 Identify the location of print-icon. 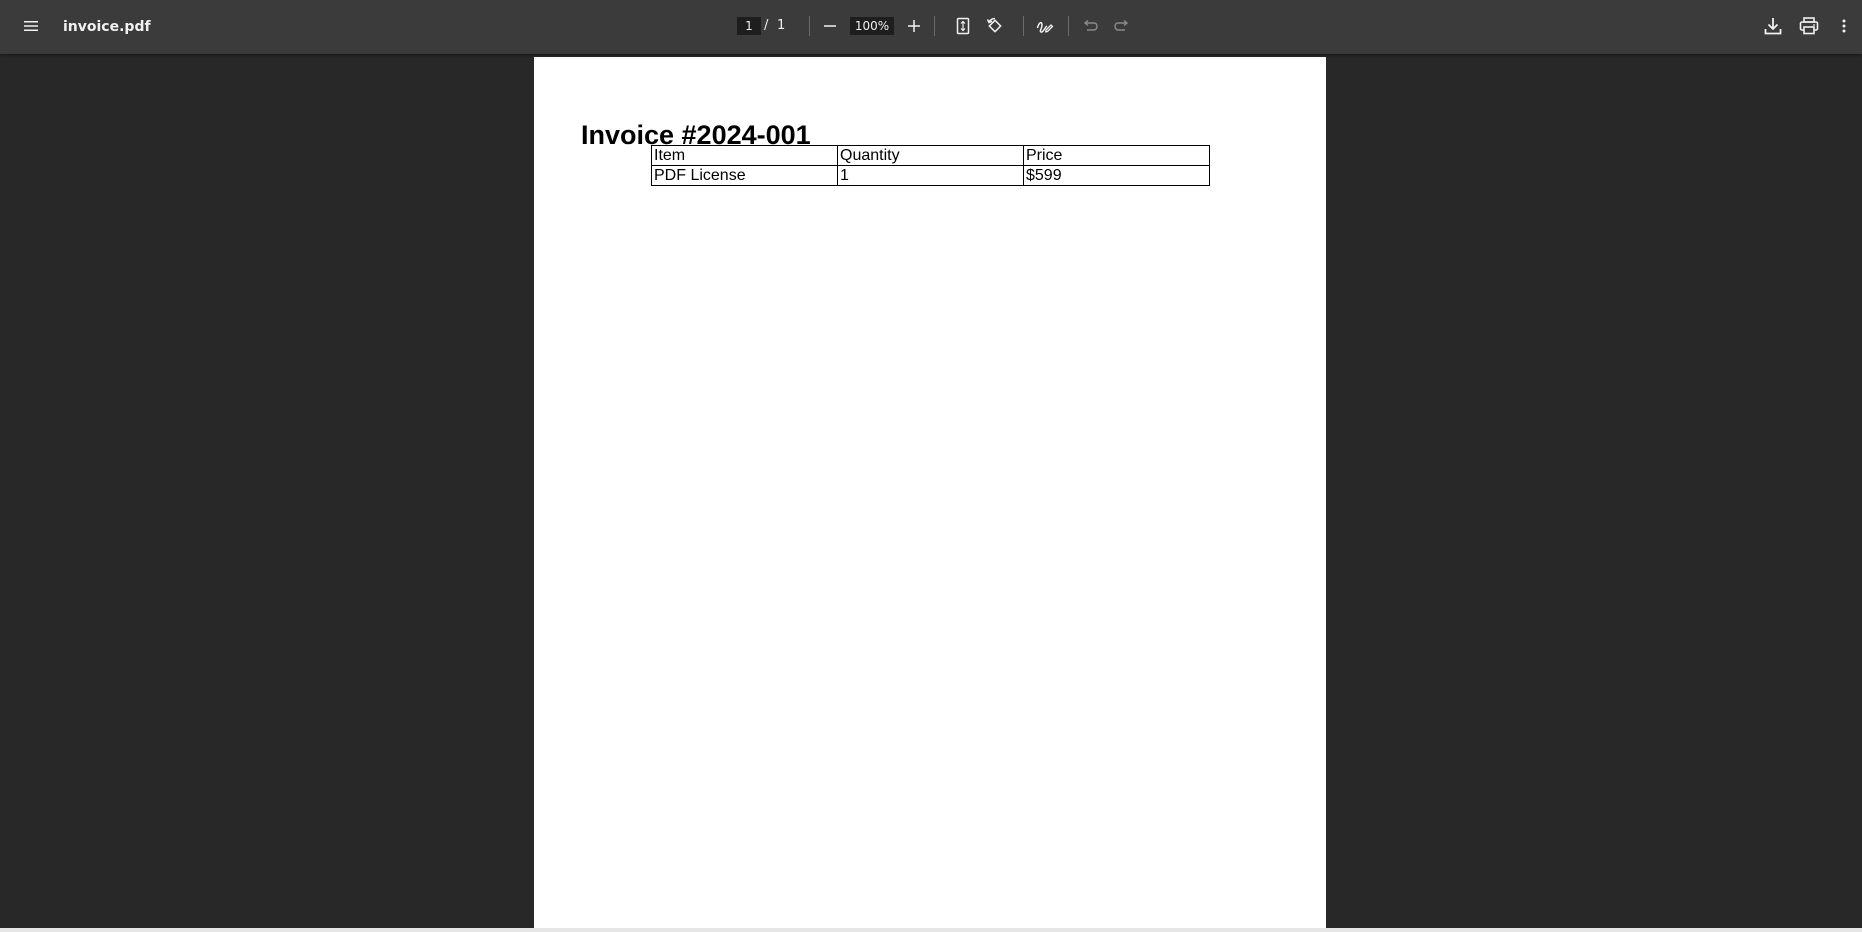
(1809, 26).